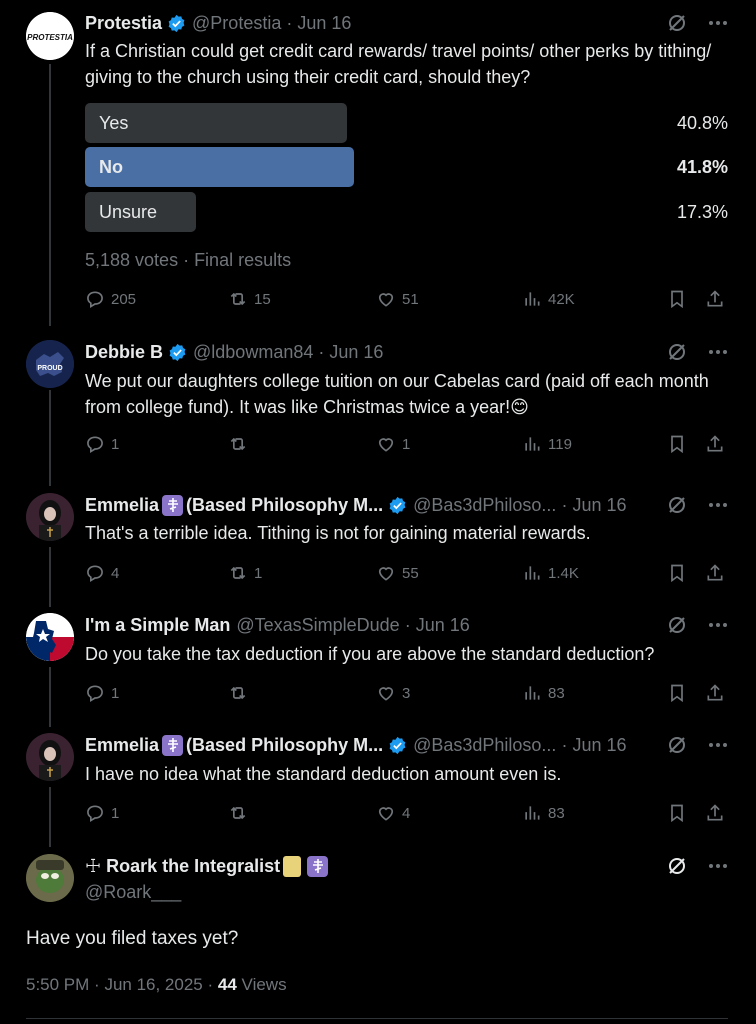 This screenshot has height=1024, width=756. What do you see at coordinates (153, 984) in the screenshot?
I see `post-date: Jun 16, 2025` at bounding box center [153, 984].